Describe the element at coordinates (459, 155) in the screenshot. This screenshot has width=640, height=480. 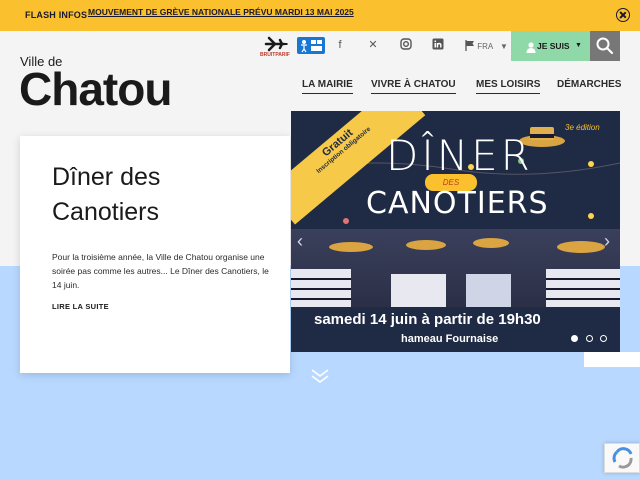
I see `banner-title-line1: DÎNER` at that location.